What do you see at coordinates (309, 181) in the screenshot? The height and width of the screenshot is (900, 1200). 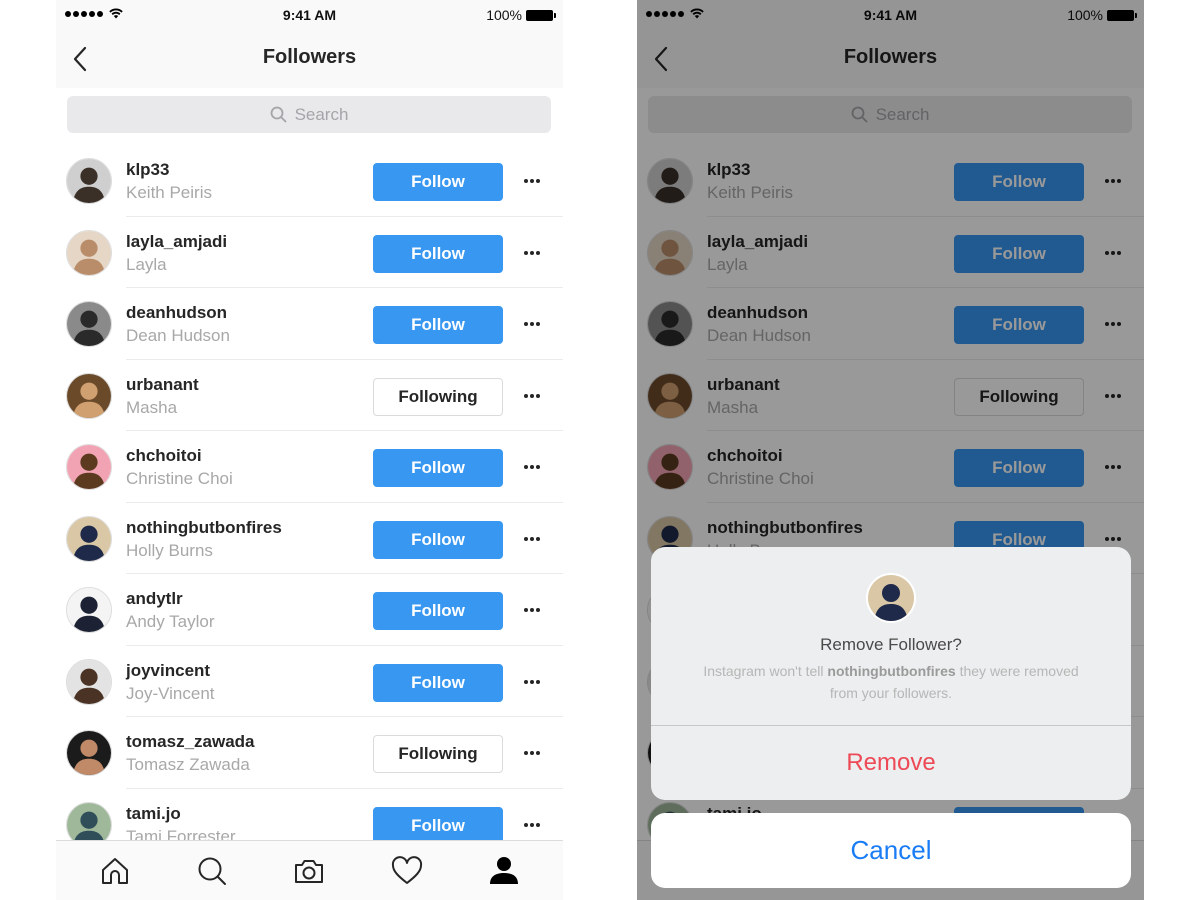 I see `follower-row: klp33 Keith Peiris Follow` at bounding box center [309, 181].